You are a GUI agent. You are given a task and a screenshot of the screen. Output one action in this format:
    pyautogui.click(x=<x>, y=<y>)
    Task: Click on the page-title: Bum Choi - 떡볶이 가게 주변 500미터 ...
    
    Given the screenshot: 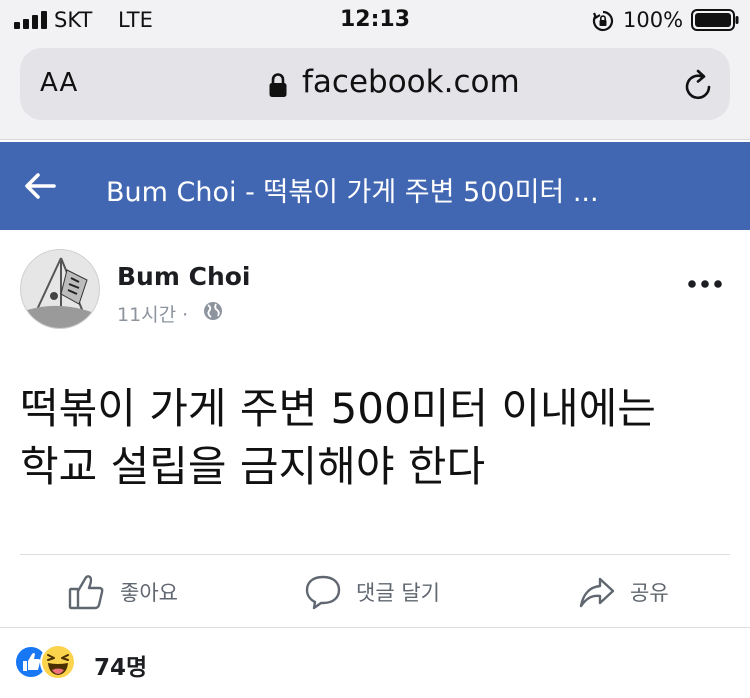 What is the action you would take?
    pyautogui.click(x=352, y=192)
    